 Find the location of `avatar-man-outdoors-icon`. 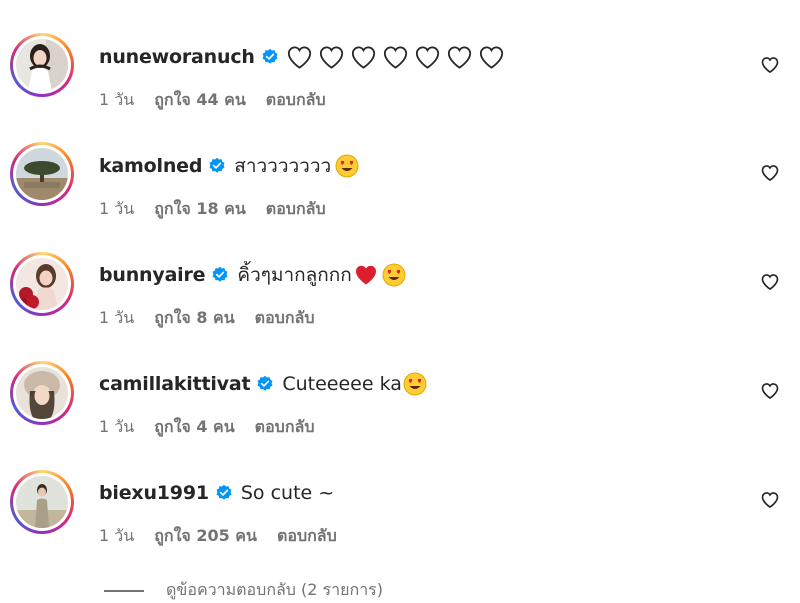

avatar-man-outdoors-icon is located at coordinates (42, 502).